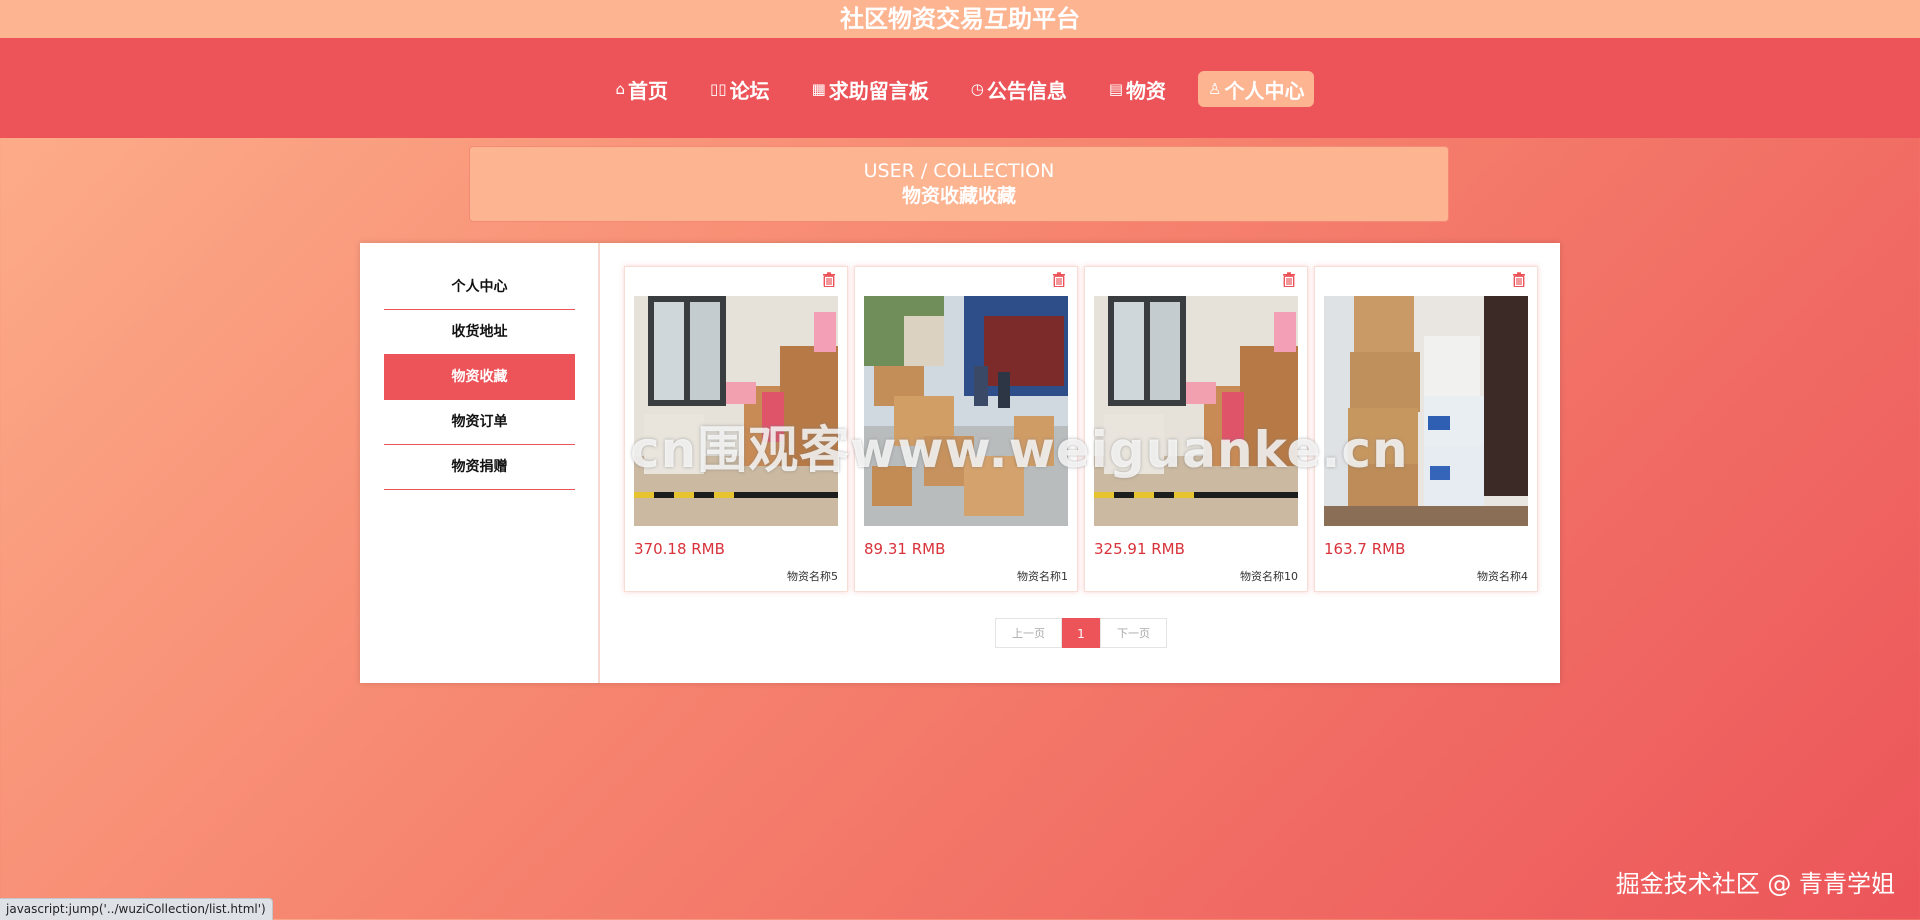  I want to click on nav-item-forum: ▯▯ 论坛, so click(740, 89).